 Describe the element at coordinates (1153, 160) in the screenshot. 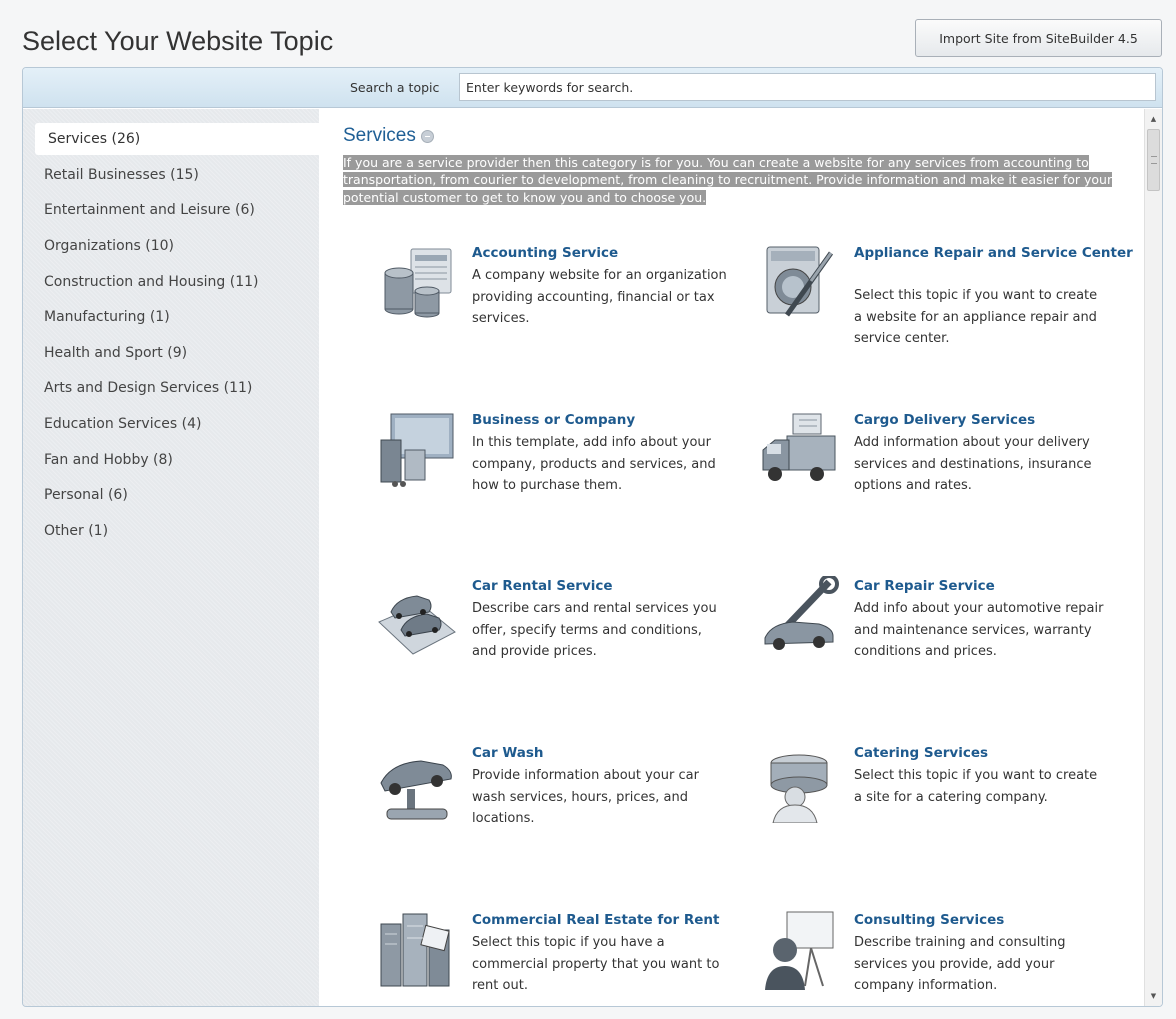

I see `scroll-thumb` at that location.